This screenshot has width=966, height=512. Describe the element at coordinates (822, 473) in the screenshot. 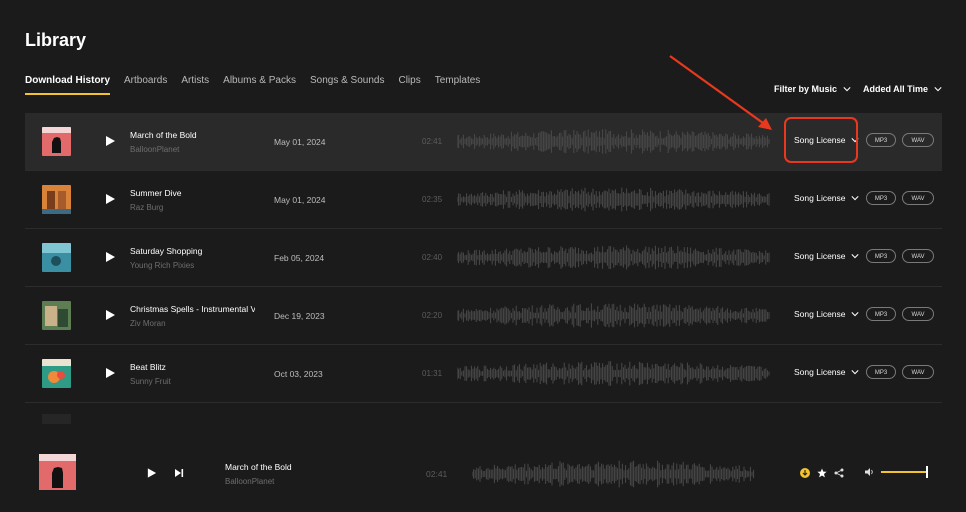

I see `star-icon` at that location.